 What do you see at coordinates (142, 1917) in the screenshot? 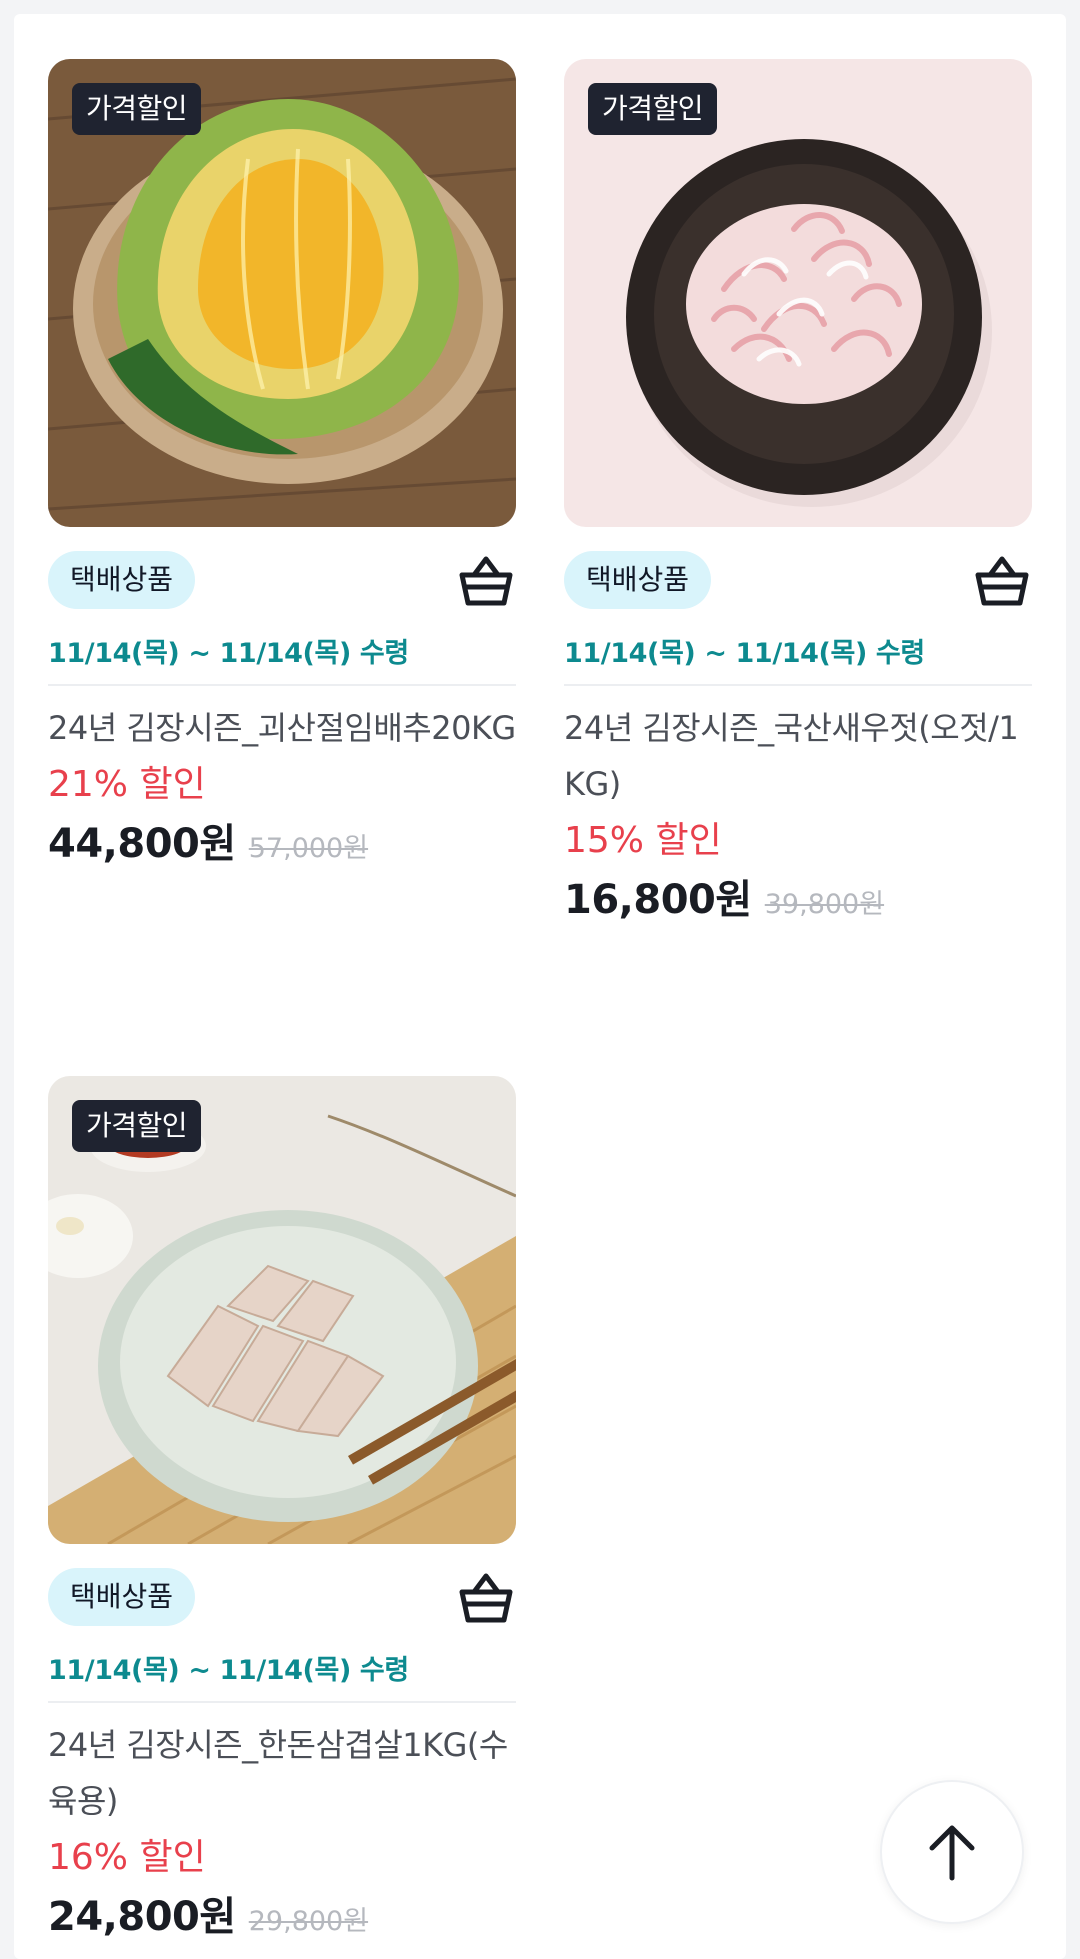
I see `sale-price: 24,800원` at bounding box center [142, 1917].